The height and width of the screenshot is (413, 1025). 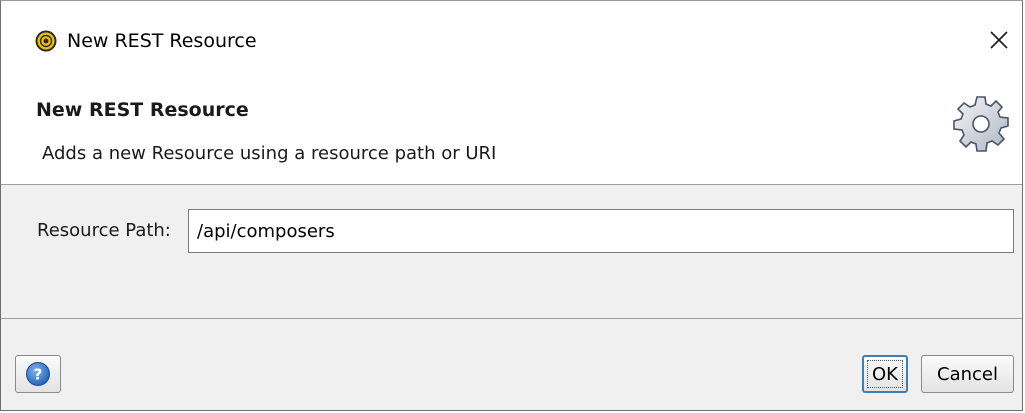 I want to click on cancel-button: Cancel, so click(x=967, y=374).